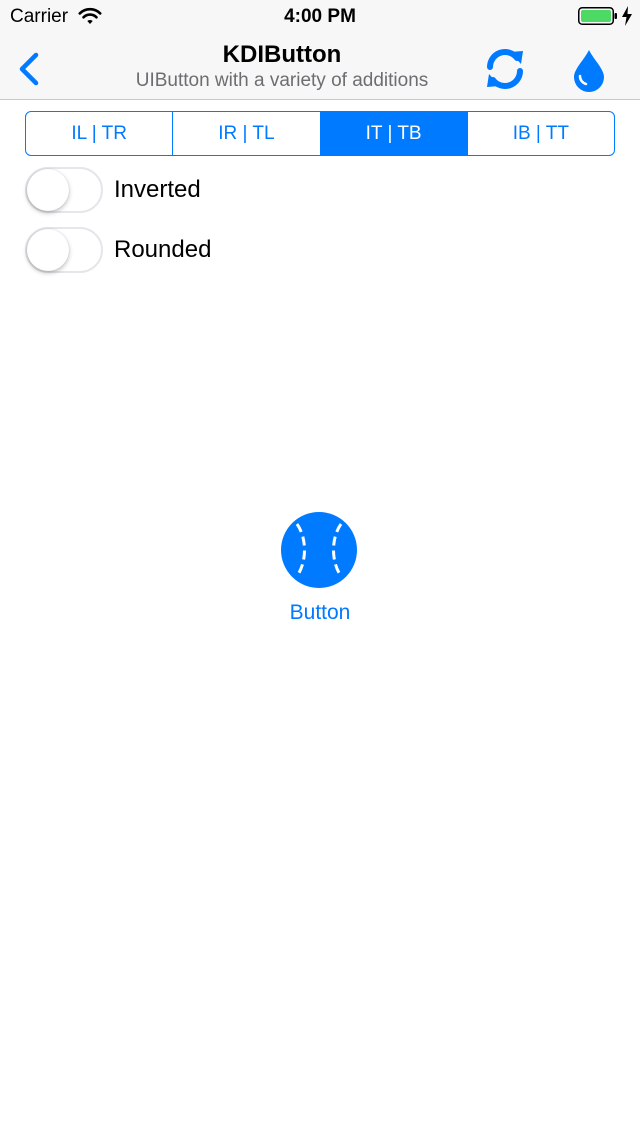 Image resolution: width=640 pixels, height=1138 pixels. Describe the element at coordinates (282, 80) in the screenshot. I see `page-subtitle: UIButton with a variety of additions` at that location.